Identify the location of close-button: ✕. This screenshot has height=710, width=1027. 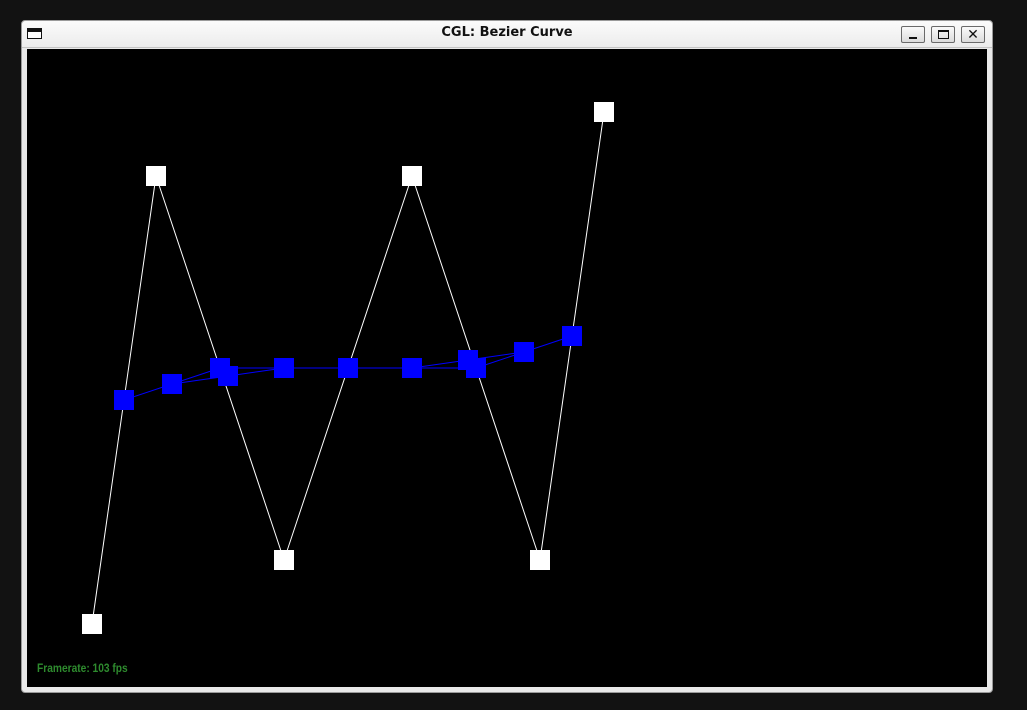
(973, 34).